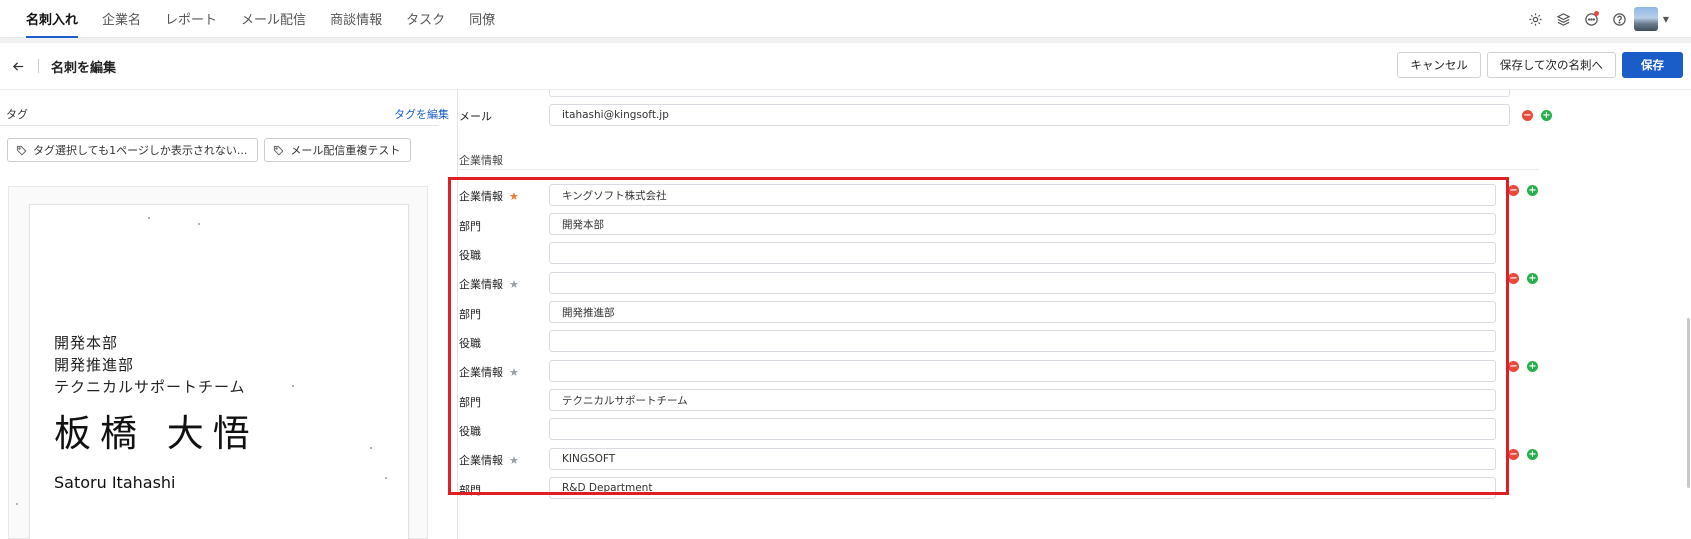  What do you see at coordinates (94, 365) in the screenshot?
I see `card-text-line: 開発推進部` at bounding box center [94, 365].